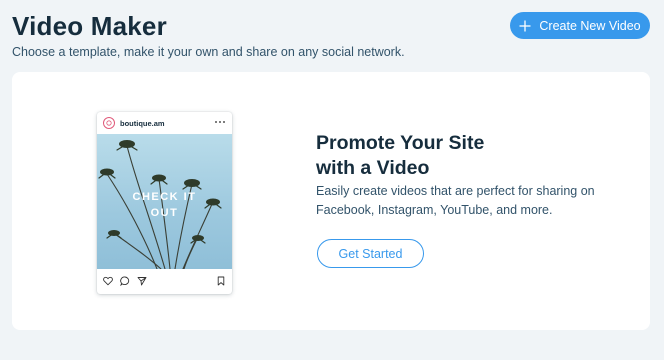 The width and height of the screenshot is (664, 360). I want to click on profile-avatar-icon, so click(109, 123).